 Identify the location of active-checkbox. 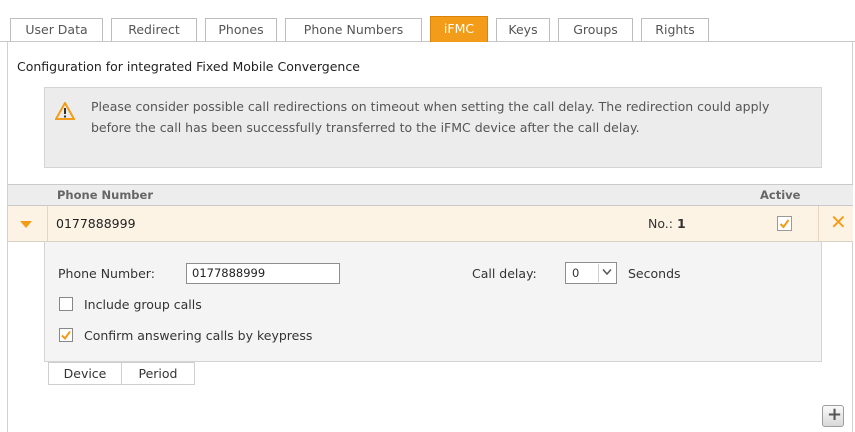
(784, 223).